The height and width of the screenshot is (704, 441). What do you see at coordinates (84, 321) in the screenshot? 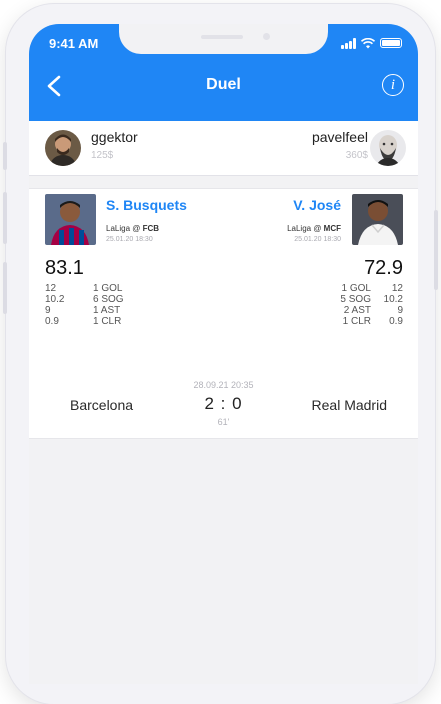
I see `stat-row: 0.9 1 CLR` at bounding box center [84, 321].